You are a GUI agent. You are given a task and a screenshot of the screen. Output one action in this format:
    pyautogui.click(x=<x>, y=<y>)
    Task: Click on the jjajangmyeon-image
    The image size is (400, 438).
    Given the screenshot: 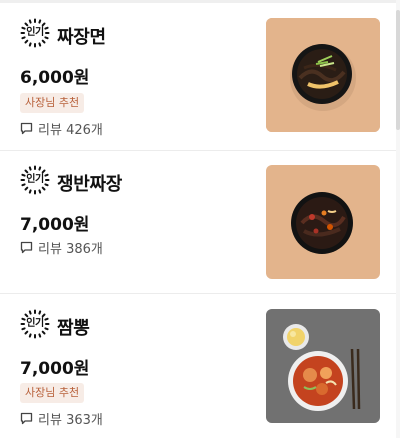 What is the action you would take?
    pyautogui.click(x=323, y=75)
    